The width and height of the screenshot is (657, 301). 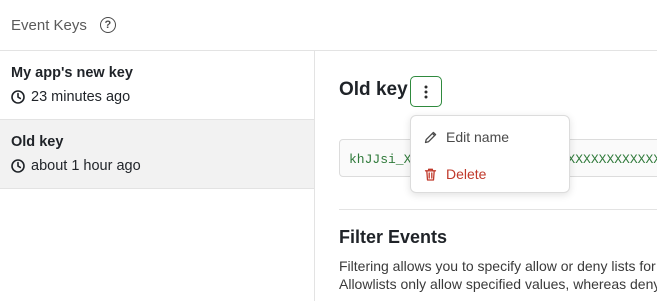 What do you see at coordinates (466, 174) in the screenshot?
I see `delete-label: Delete` at bounding box center [466, 174].